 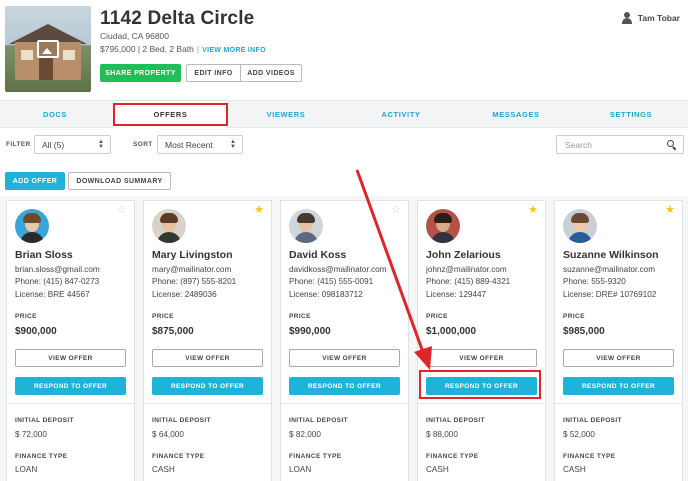 What do you see at coordinates (170, 114) in the screenshot?
I see `offers-tab-highlight-box` at bounding box center [170, 114].